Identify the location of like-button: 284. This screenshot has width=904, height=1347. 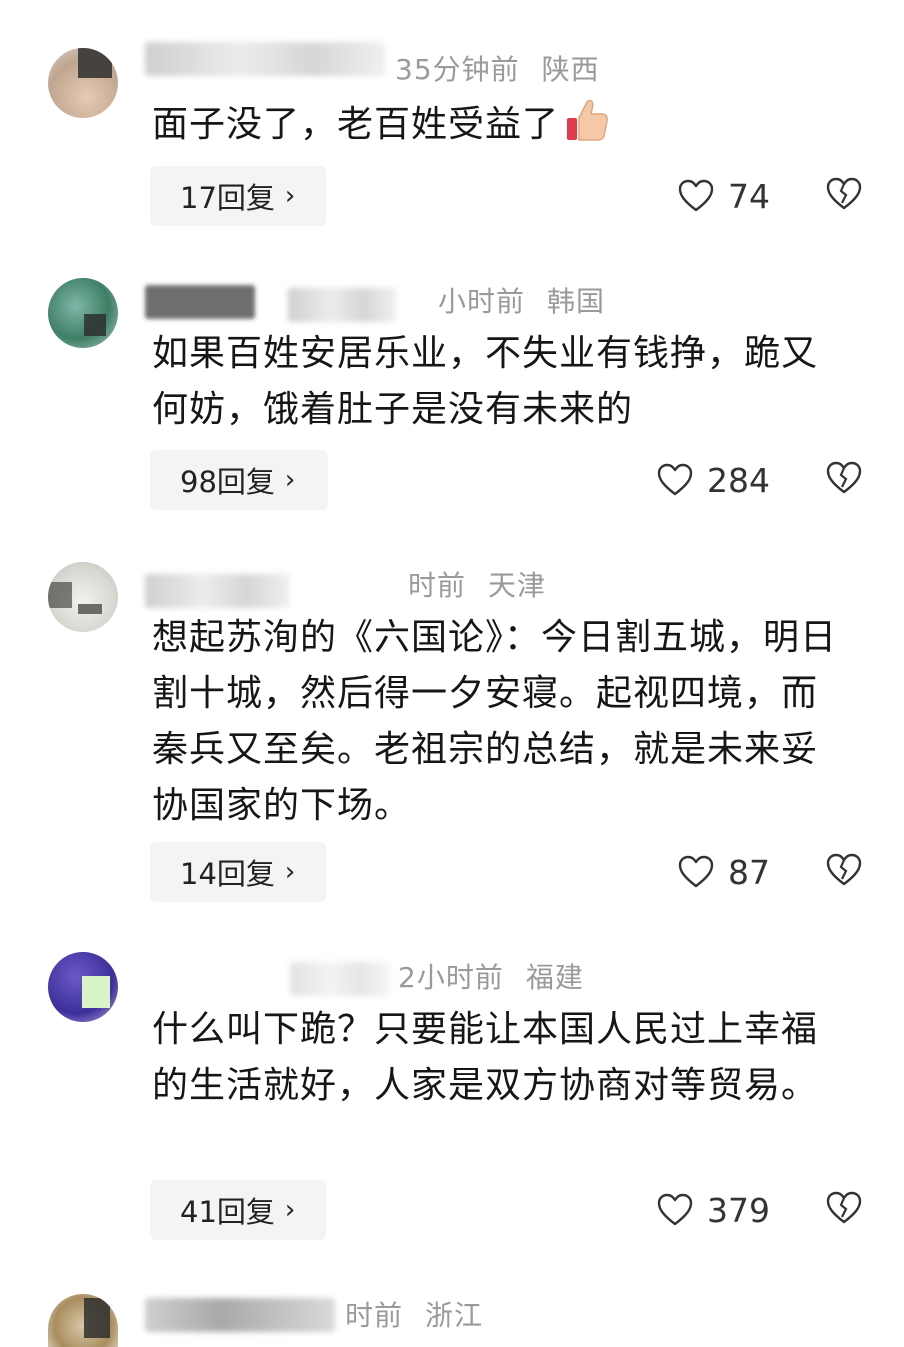
(713, 480).